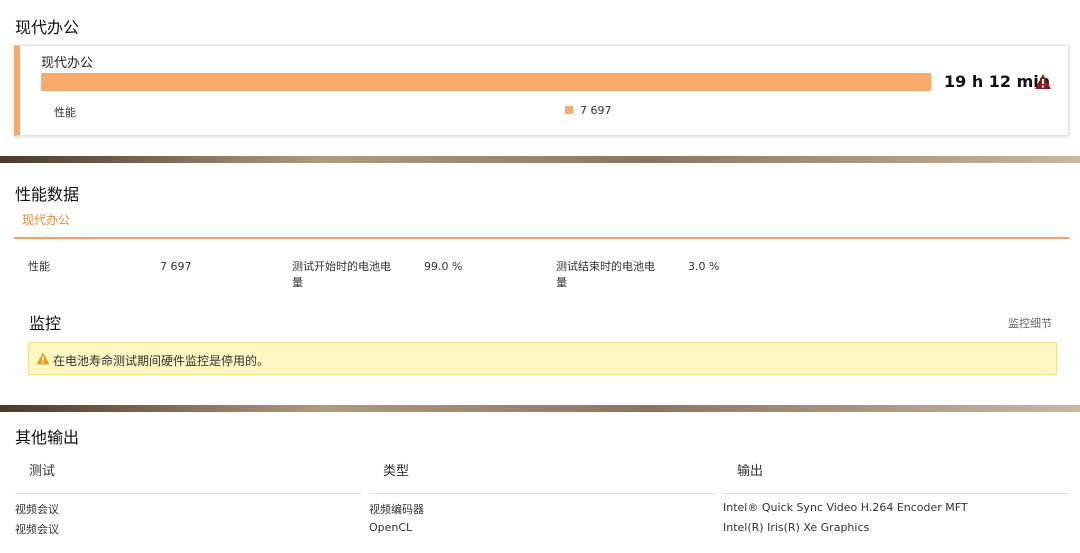 This screenshot has width=1080, height=553. I want to click on metric-value: 3.0 %, so click(704, 266).